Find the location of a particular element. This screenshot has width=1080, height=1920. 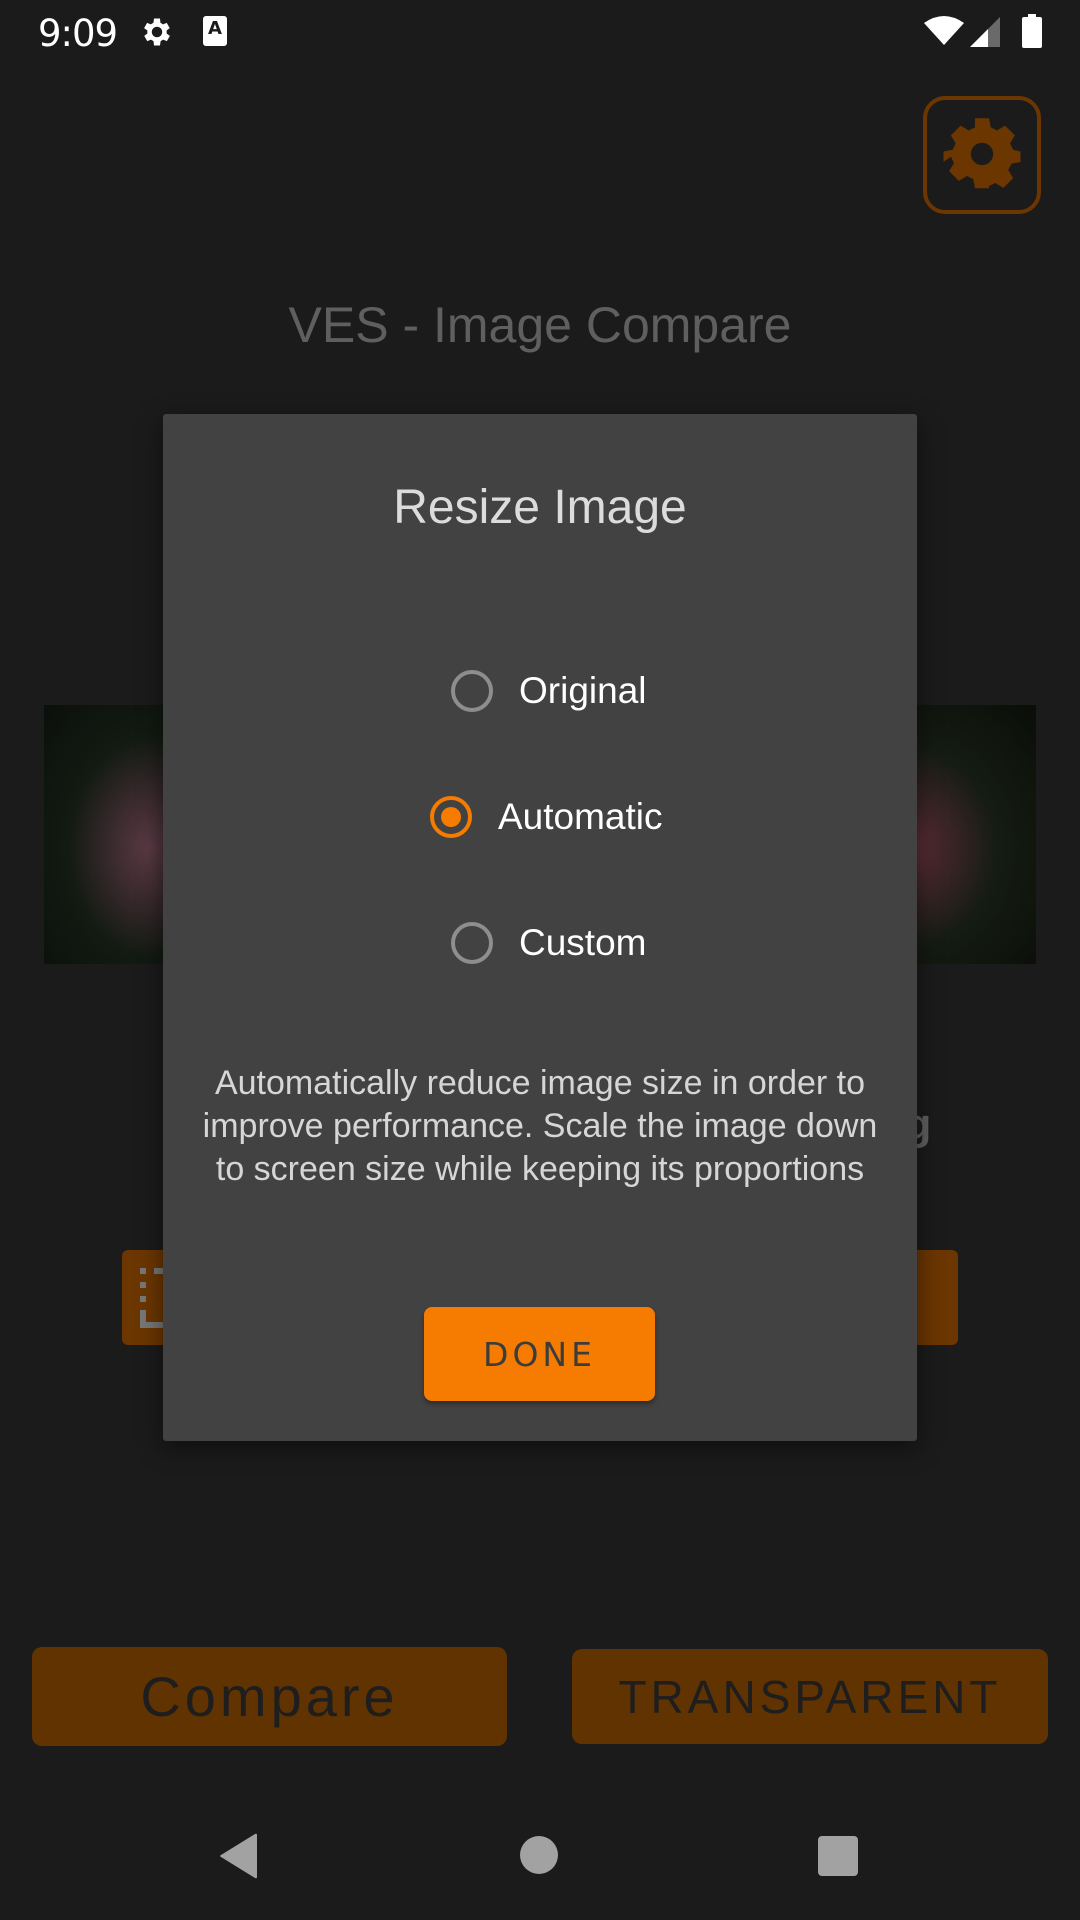

radio-option-automatic: Automatic is located at coordinates (546, 817).